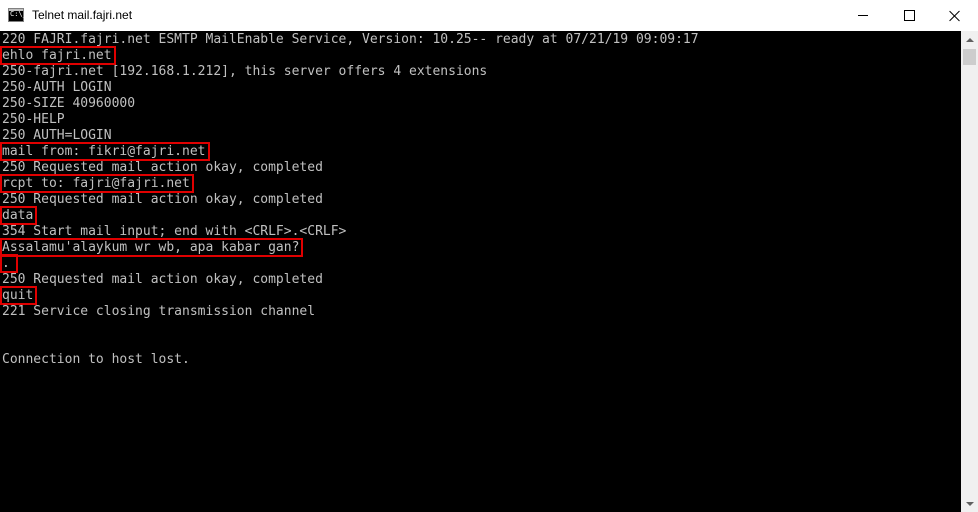 This screenshot has height=512, width=978. What do you see at coordinates (18, 295) in the screenshot?
I see `console-line: quit` at bounding box center [18, 295].